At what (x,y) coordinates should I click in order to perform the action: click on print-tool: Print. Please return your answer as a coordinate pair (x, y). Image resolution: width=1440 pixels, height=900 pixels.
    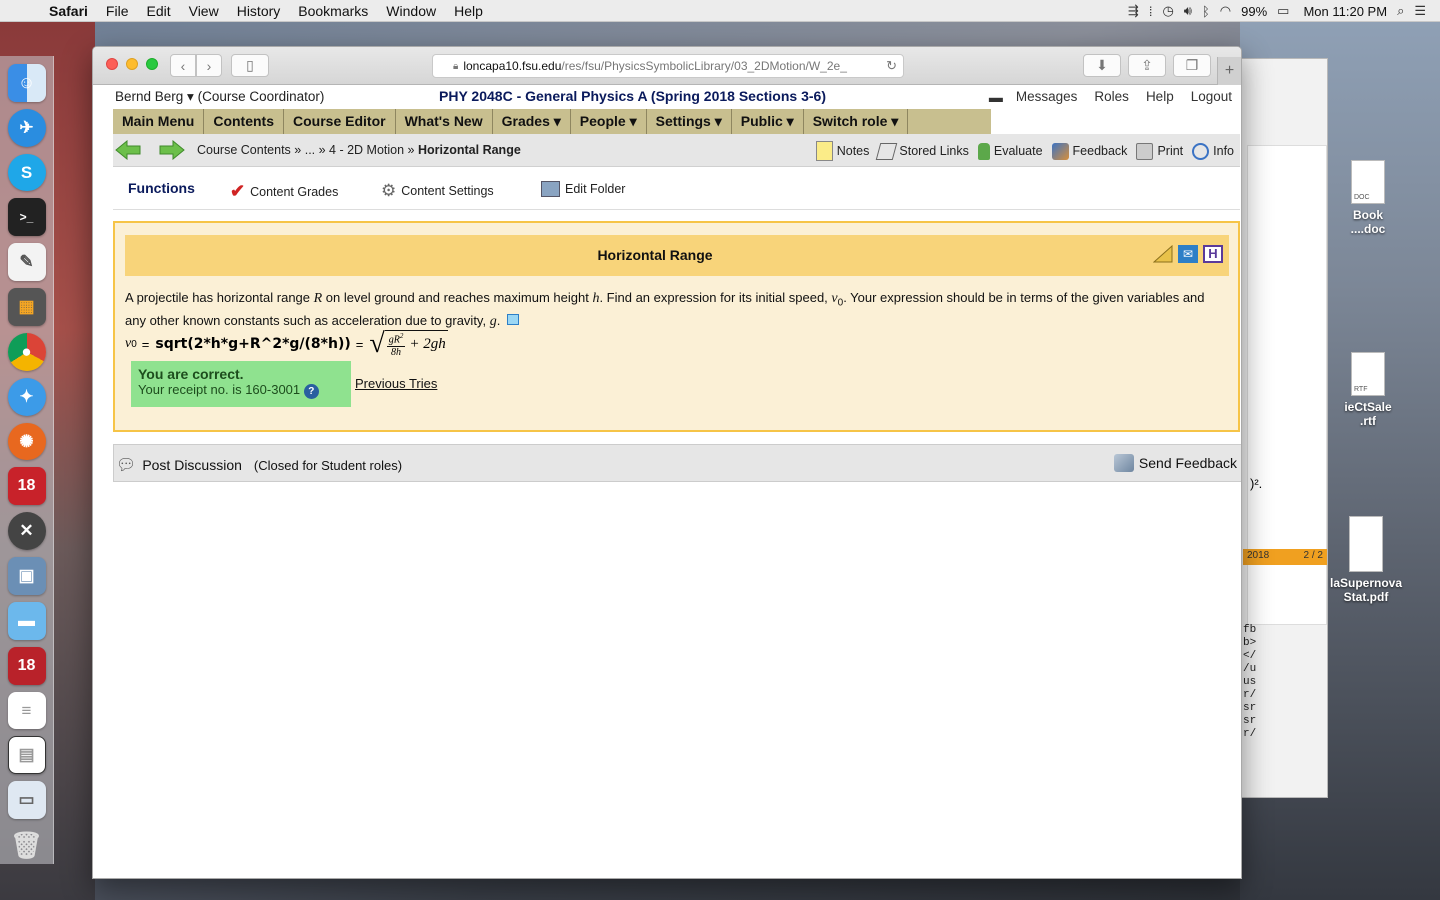
    Looking at the image, I should click on (1159, 151).